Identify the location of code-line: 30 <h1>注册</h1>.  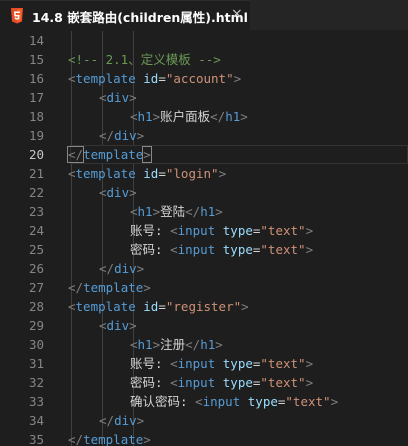
(204, 344).